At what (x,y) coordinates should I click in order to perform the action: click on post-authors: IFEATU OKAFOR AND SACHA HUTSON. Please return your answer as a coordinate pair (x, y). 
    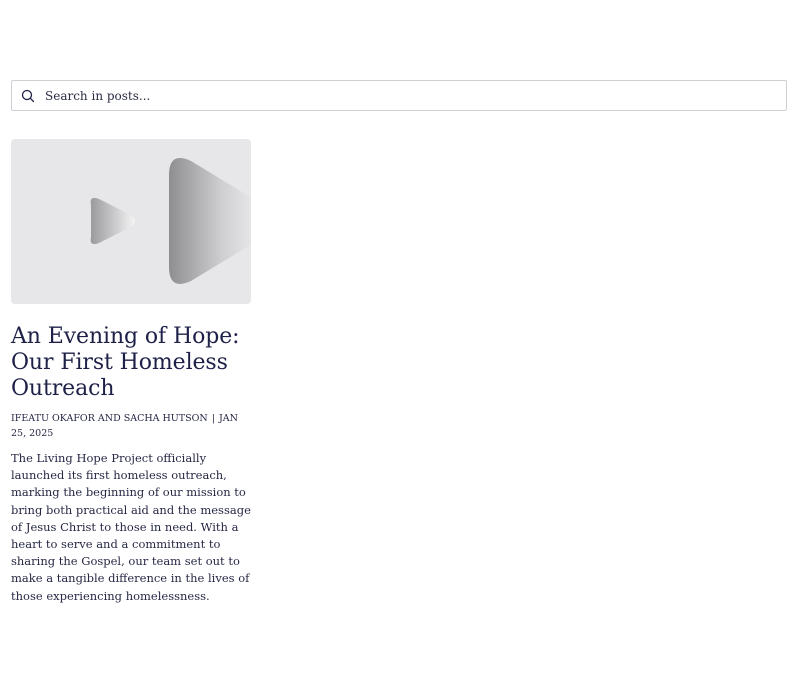
    Looking at the image, I should click on (109, 418).